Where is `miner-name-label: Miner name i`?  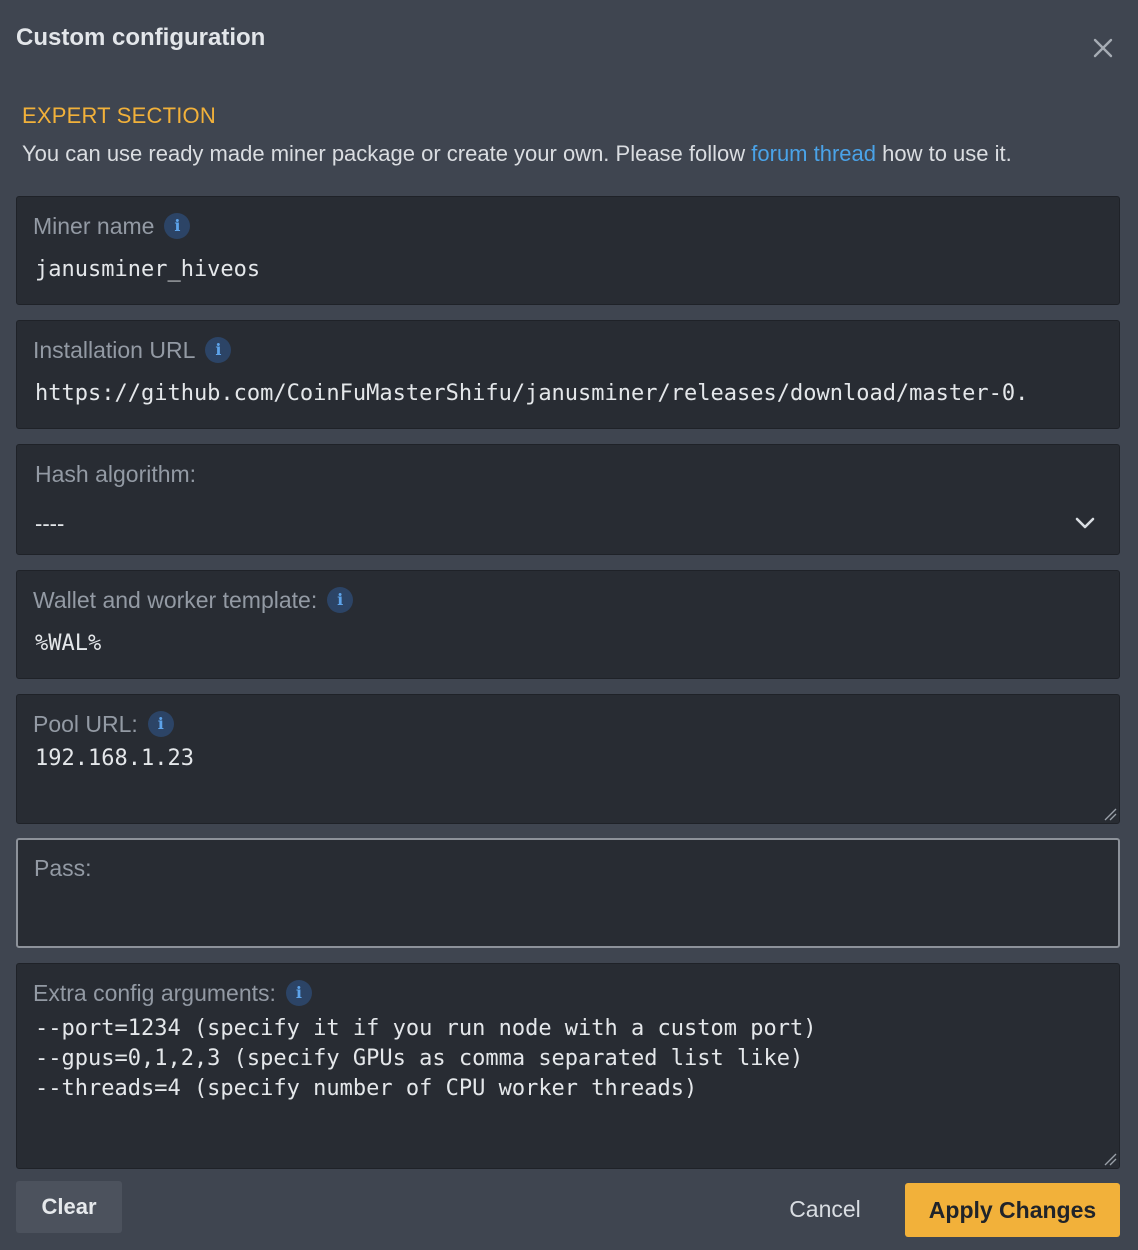
miner-name-label: Miner name i is located at coordinates (112, 226).